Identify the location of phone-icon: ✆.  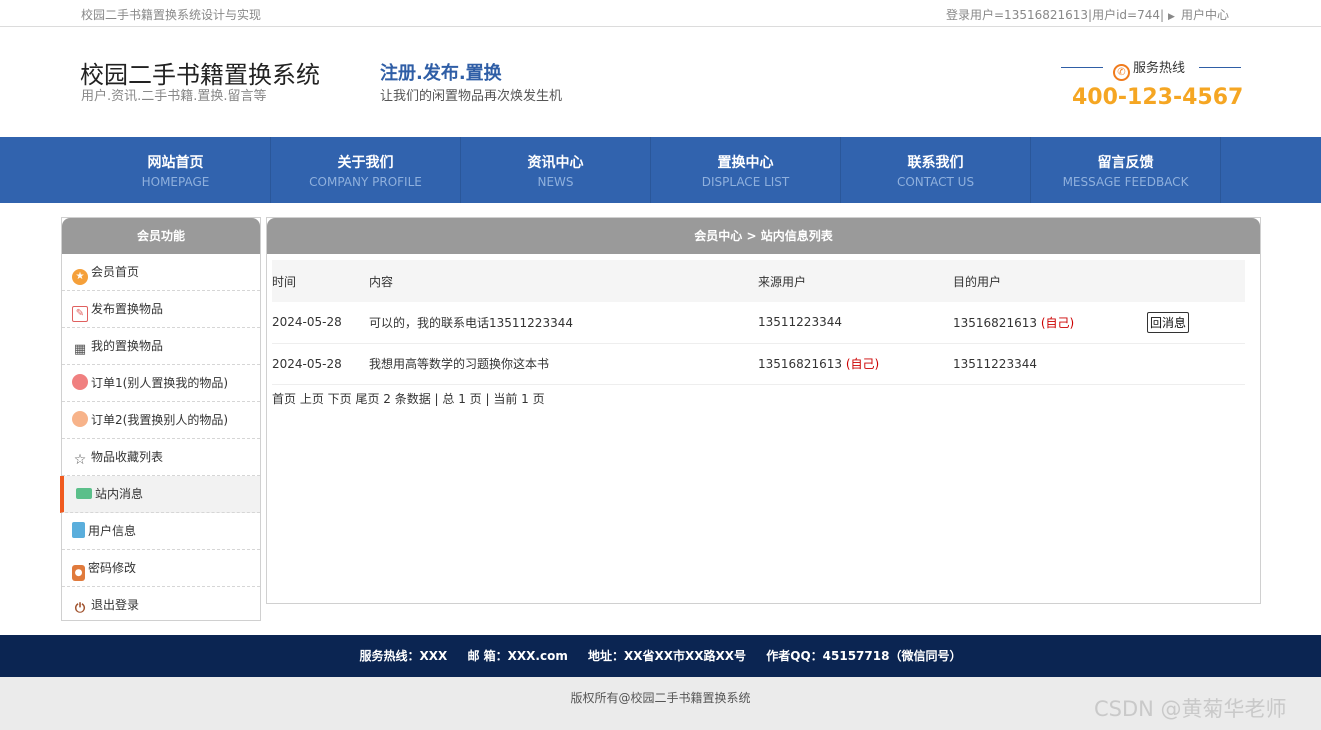
(1121, 72).